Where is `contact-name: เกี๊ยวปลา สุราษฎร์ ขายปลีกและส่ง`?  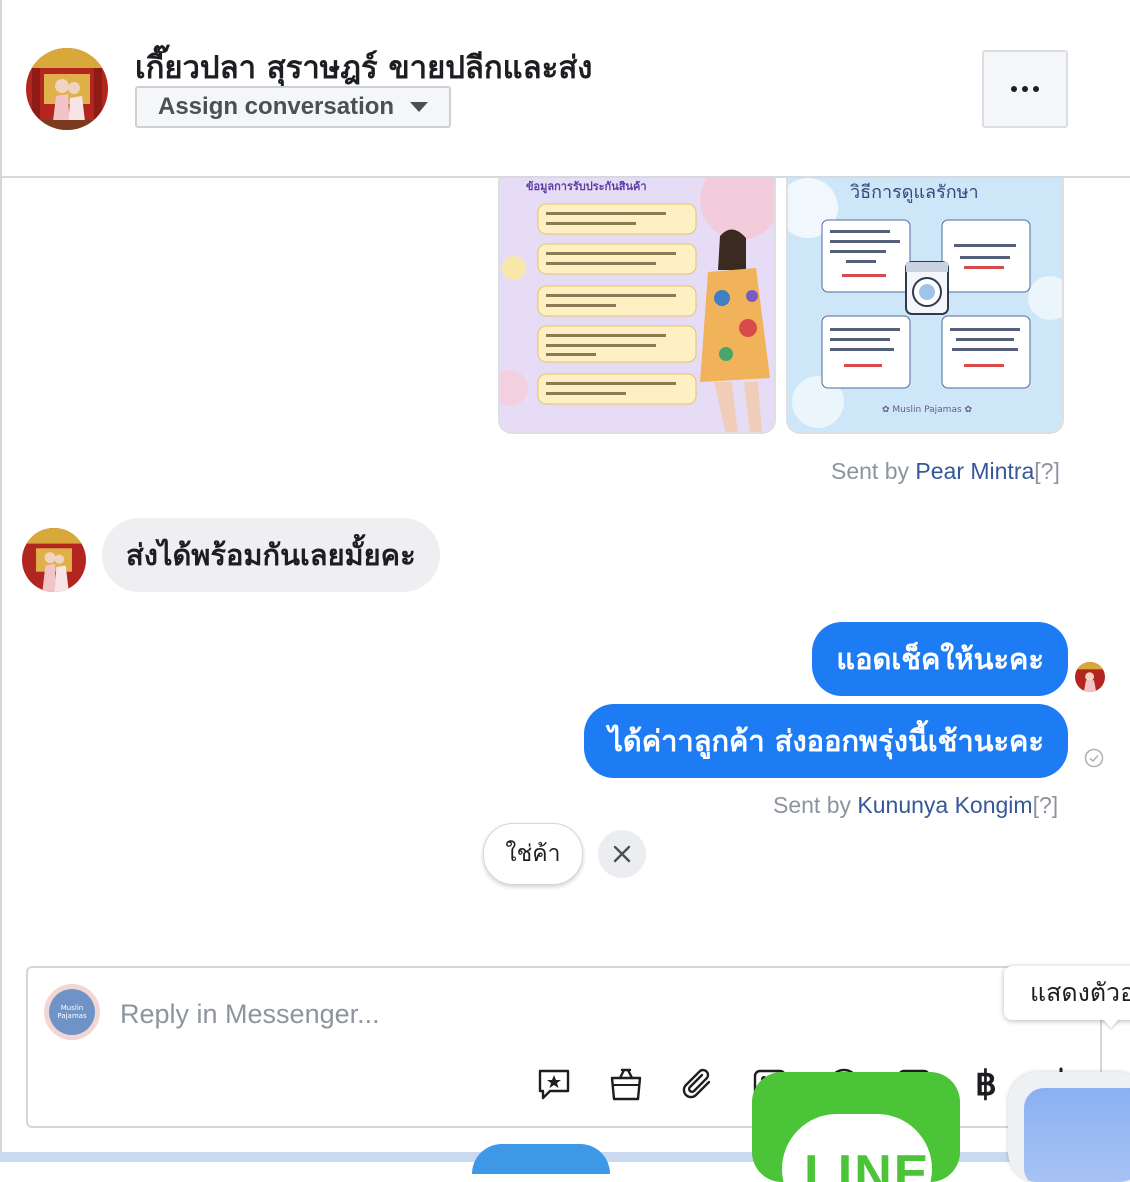 contact-name: เกี๊ยวปลา สุราษฎร์ ขายปลีกและส่ง is located at coordinates (364, 68).